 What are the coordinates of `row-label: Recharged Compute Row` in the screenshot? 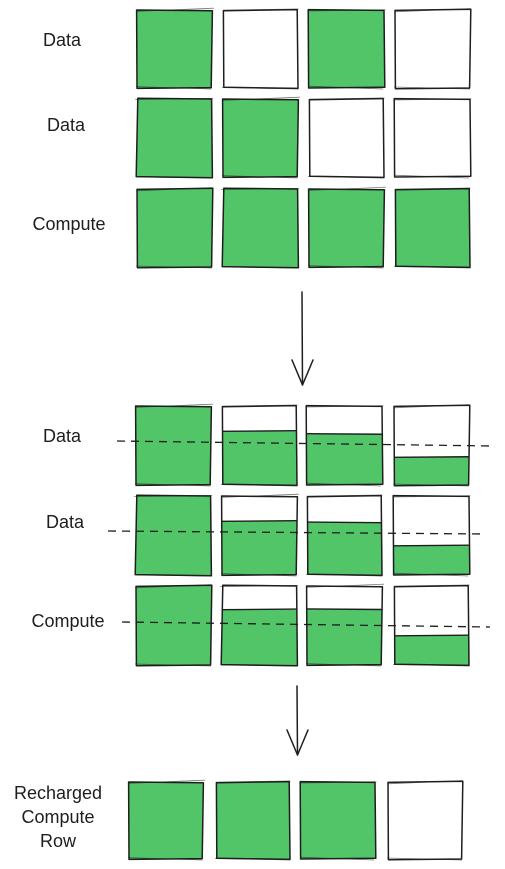 It's located at (58, 817).